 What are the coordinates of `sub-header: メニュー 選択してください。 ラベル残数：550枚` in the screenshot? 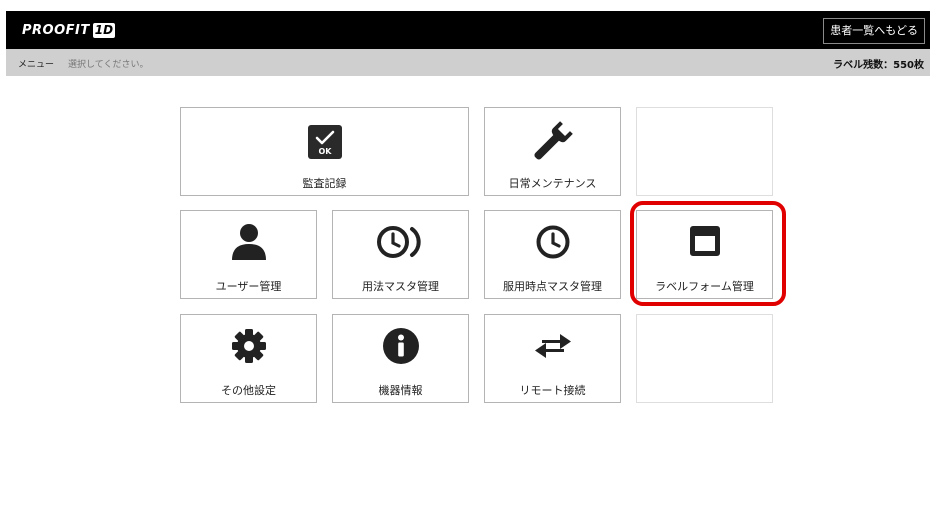 It's located at (468, 62).